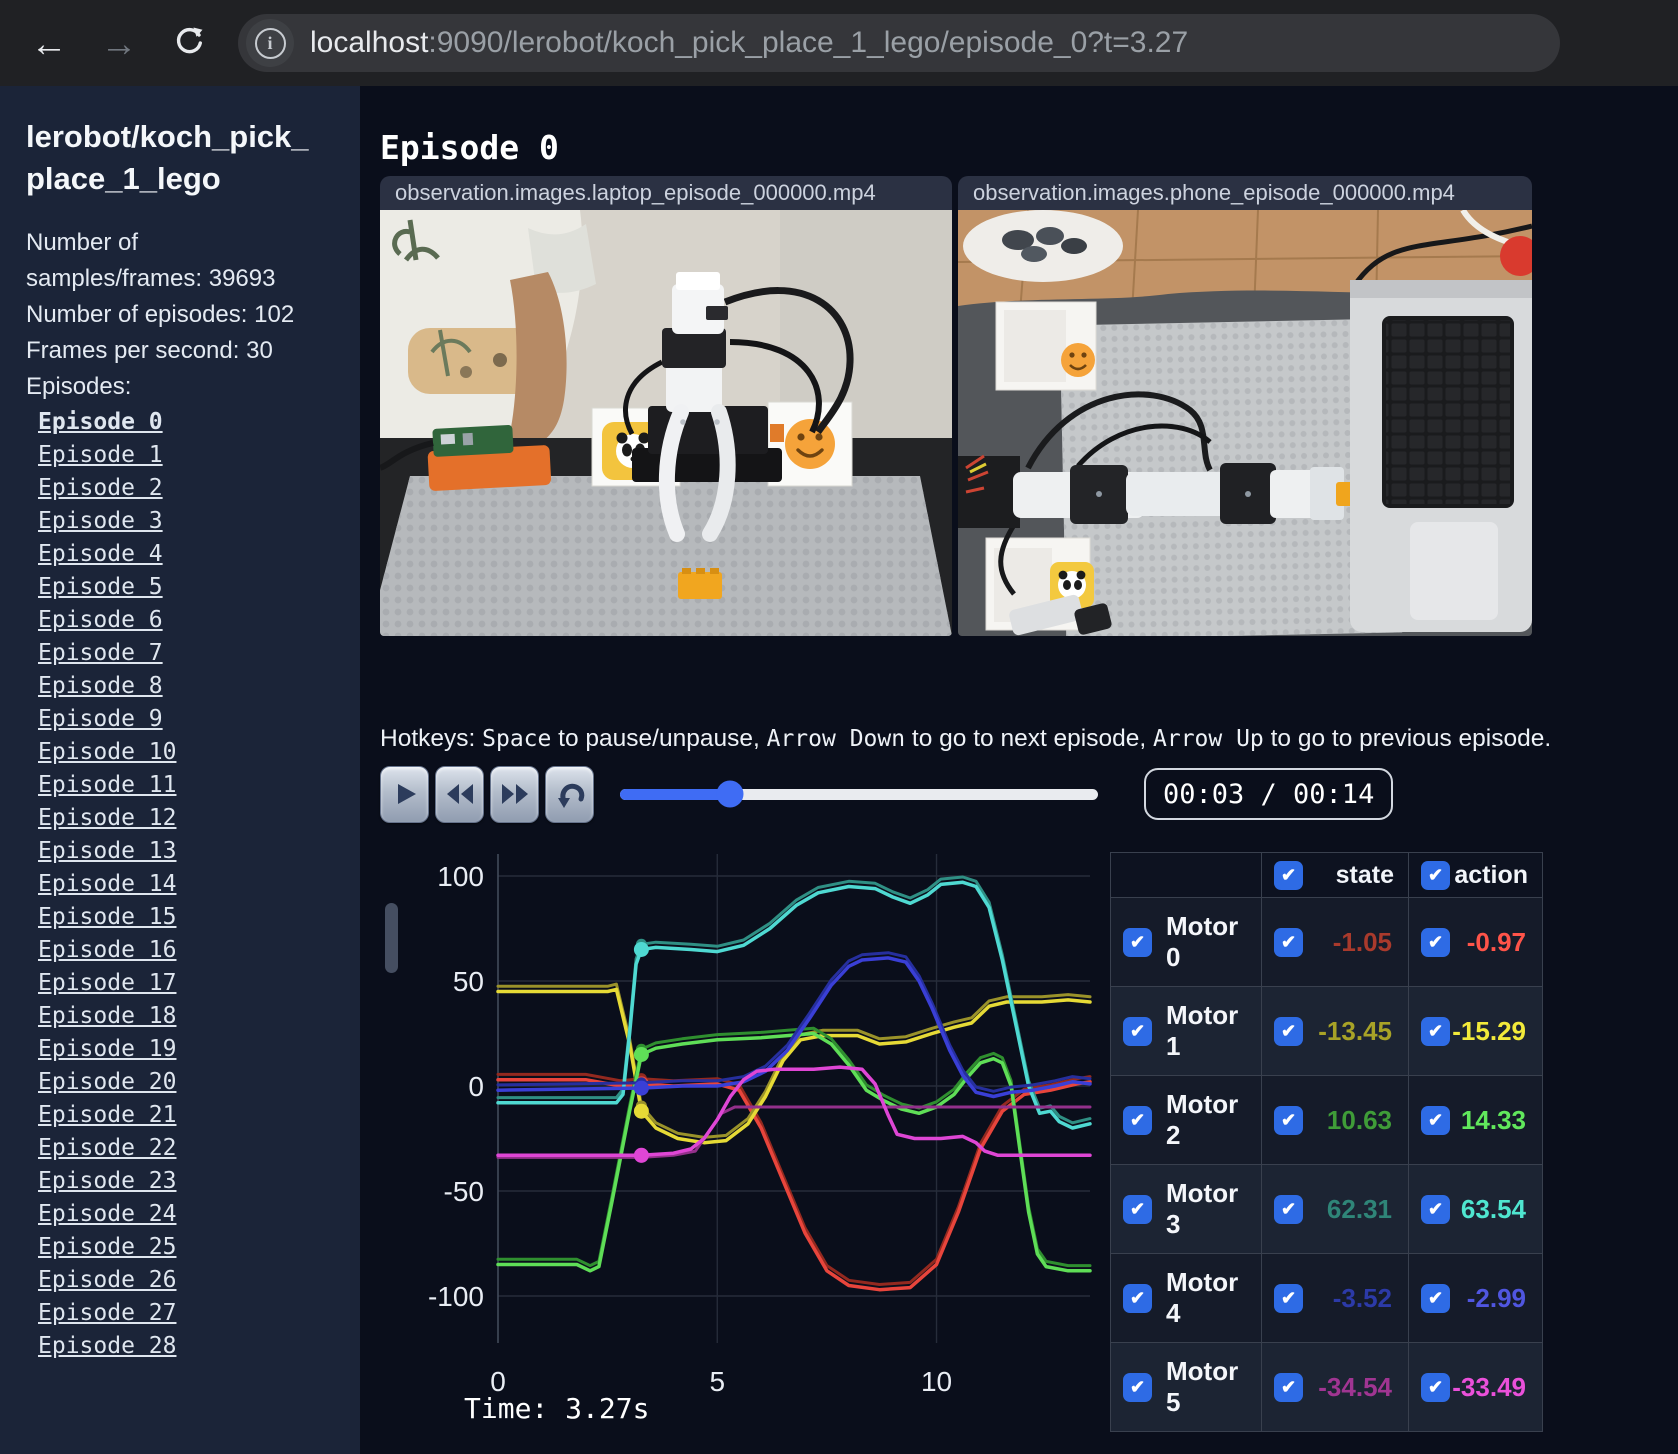 This screenshot has height=1454, width=1678. What do you see at coordinates (666, 423) in the screenshot?
I see `video-laptop` at bounding box center [666, 423].